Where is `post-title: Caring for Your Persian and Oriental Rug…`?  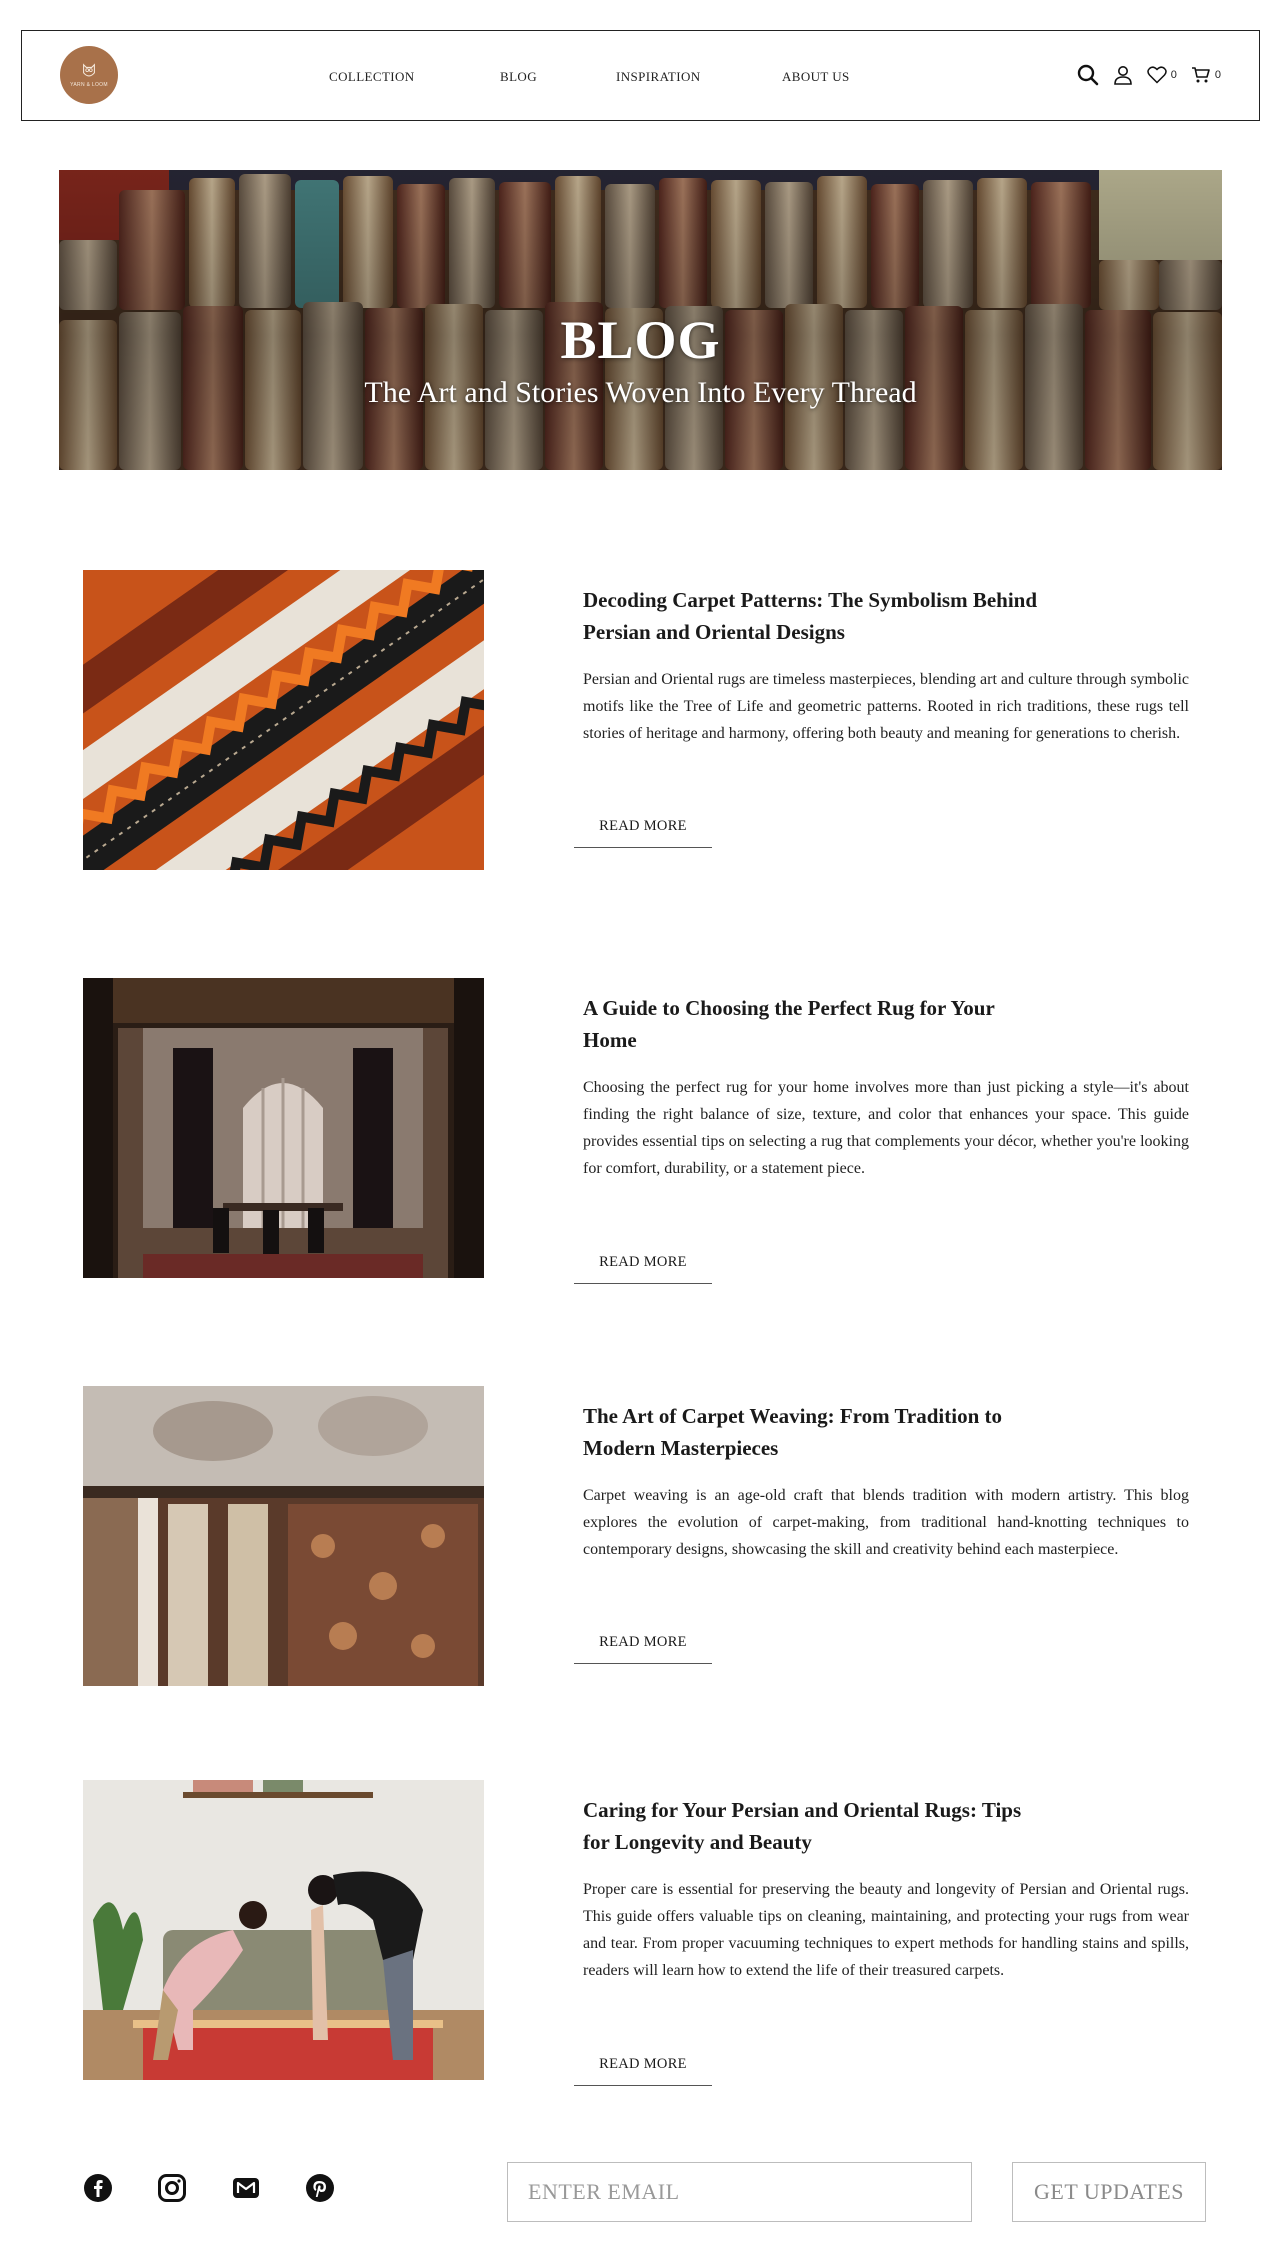 post-title: Caring for Your Persian and Oriental Rug… is located at coordinates (813, 1826).